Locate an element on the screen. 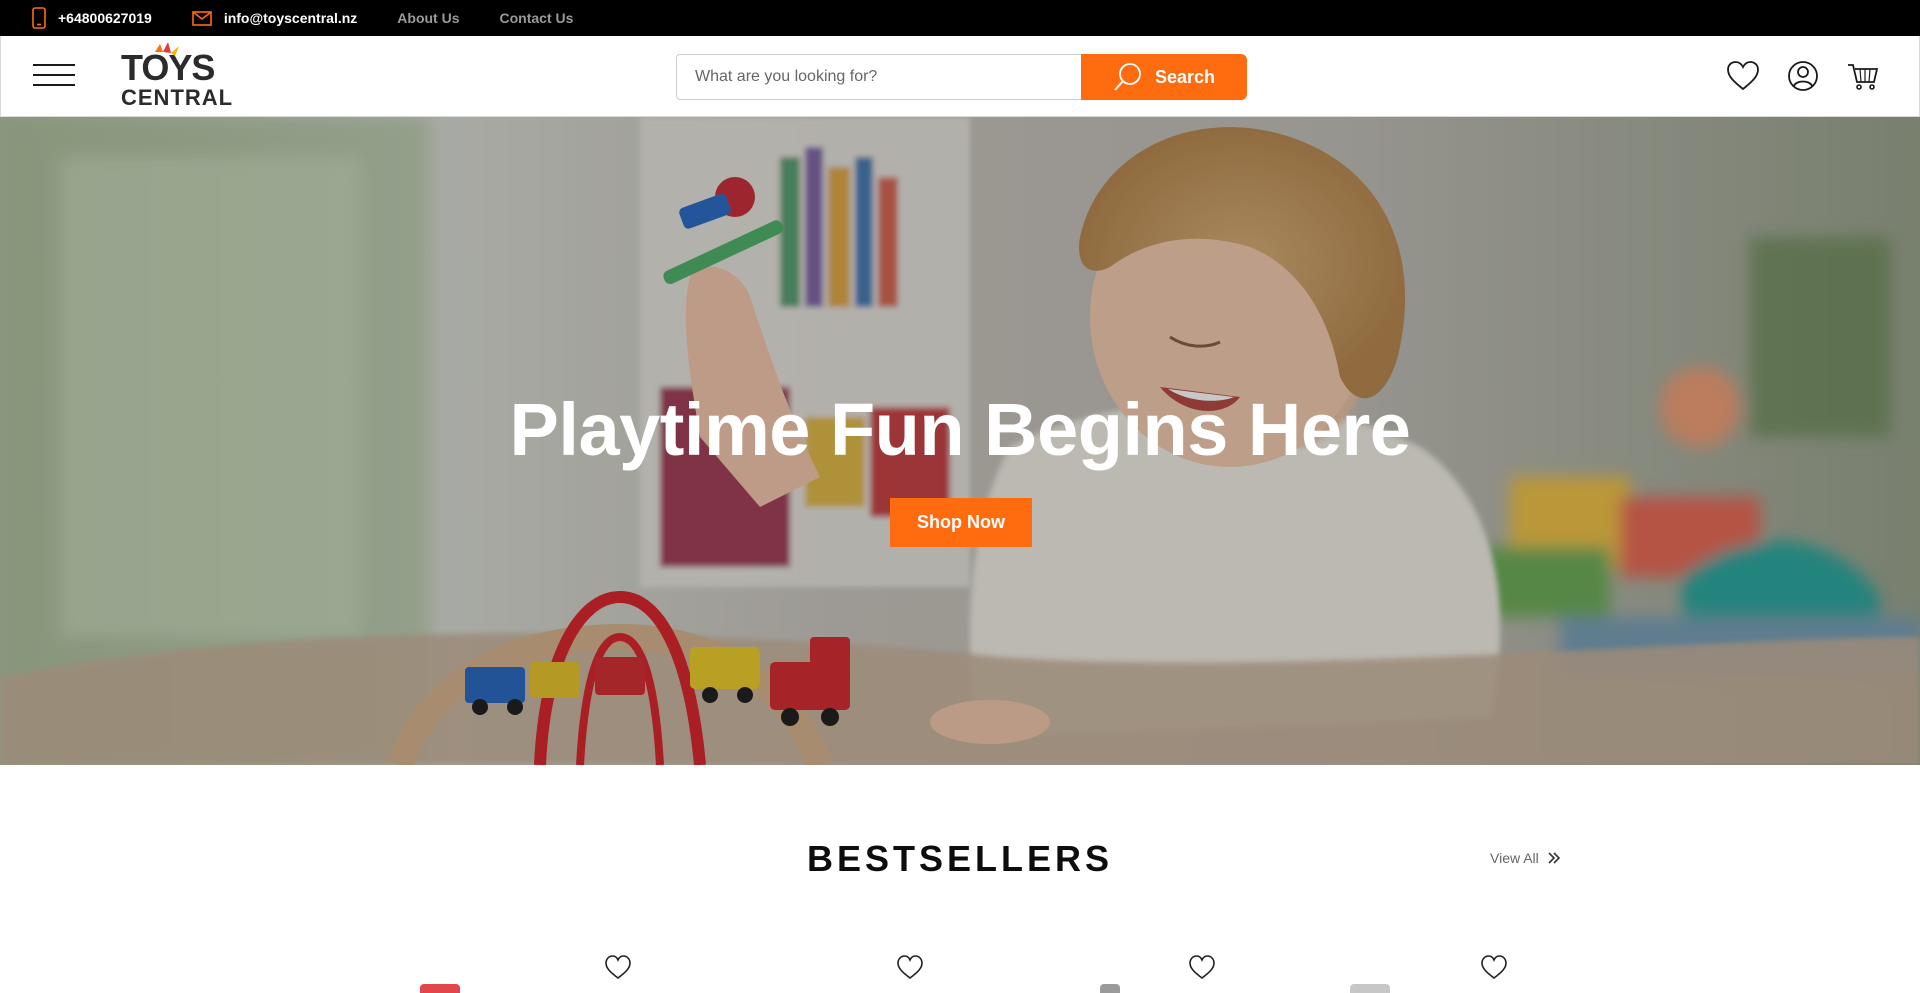  phone-contact: +64800627019 is located at coordinates (92, 18).